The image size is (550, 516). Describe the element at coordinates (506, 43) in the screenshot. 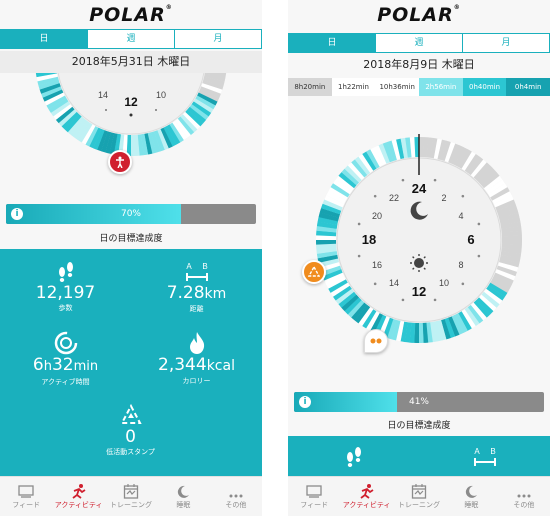

I see `tab-month: 月` at that location.